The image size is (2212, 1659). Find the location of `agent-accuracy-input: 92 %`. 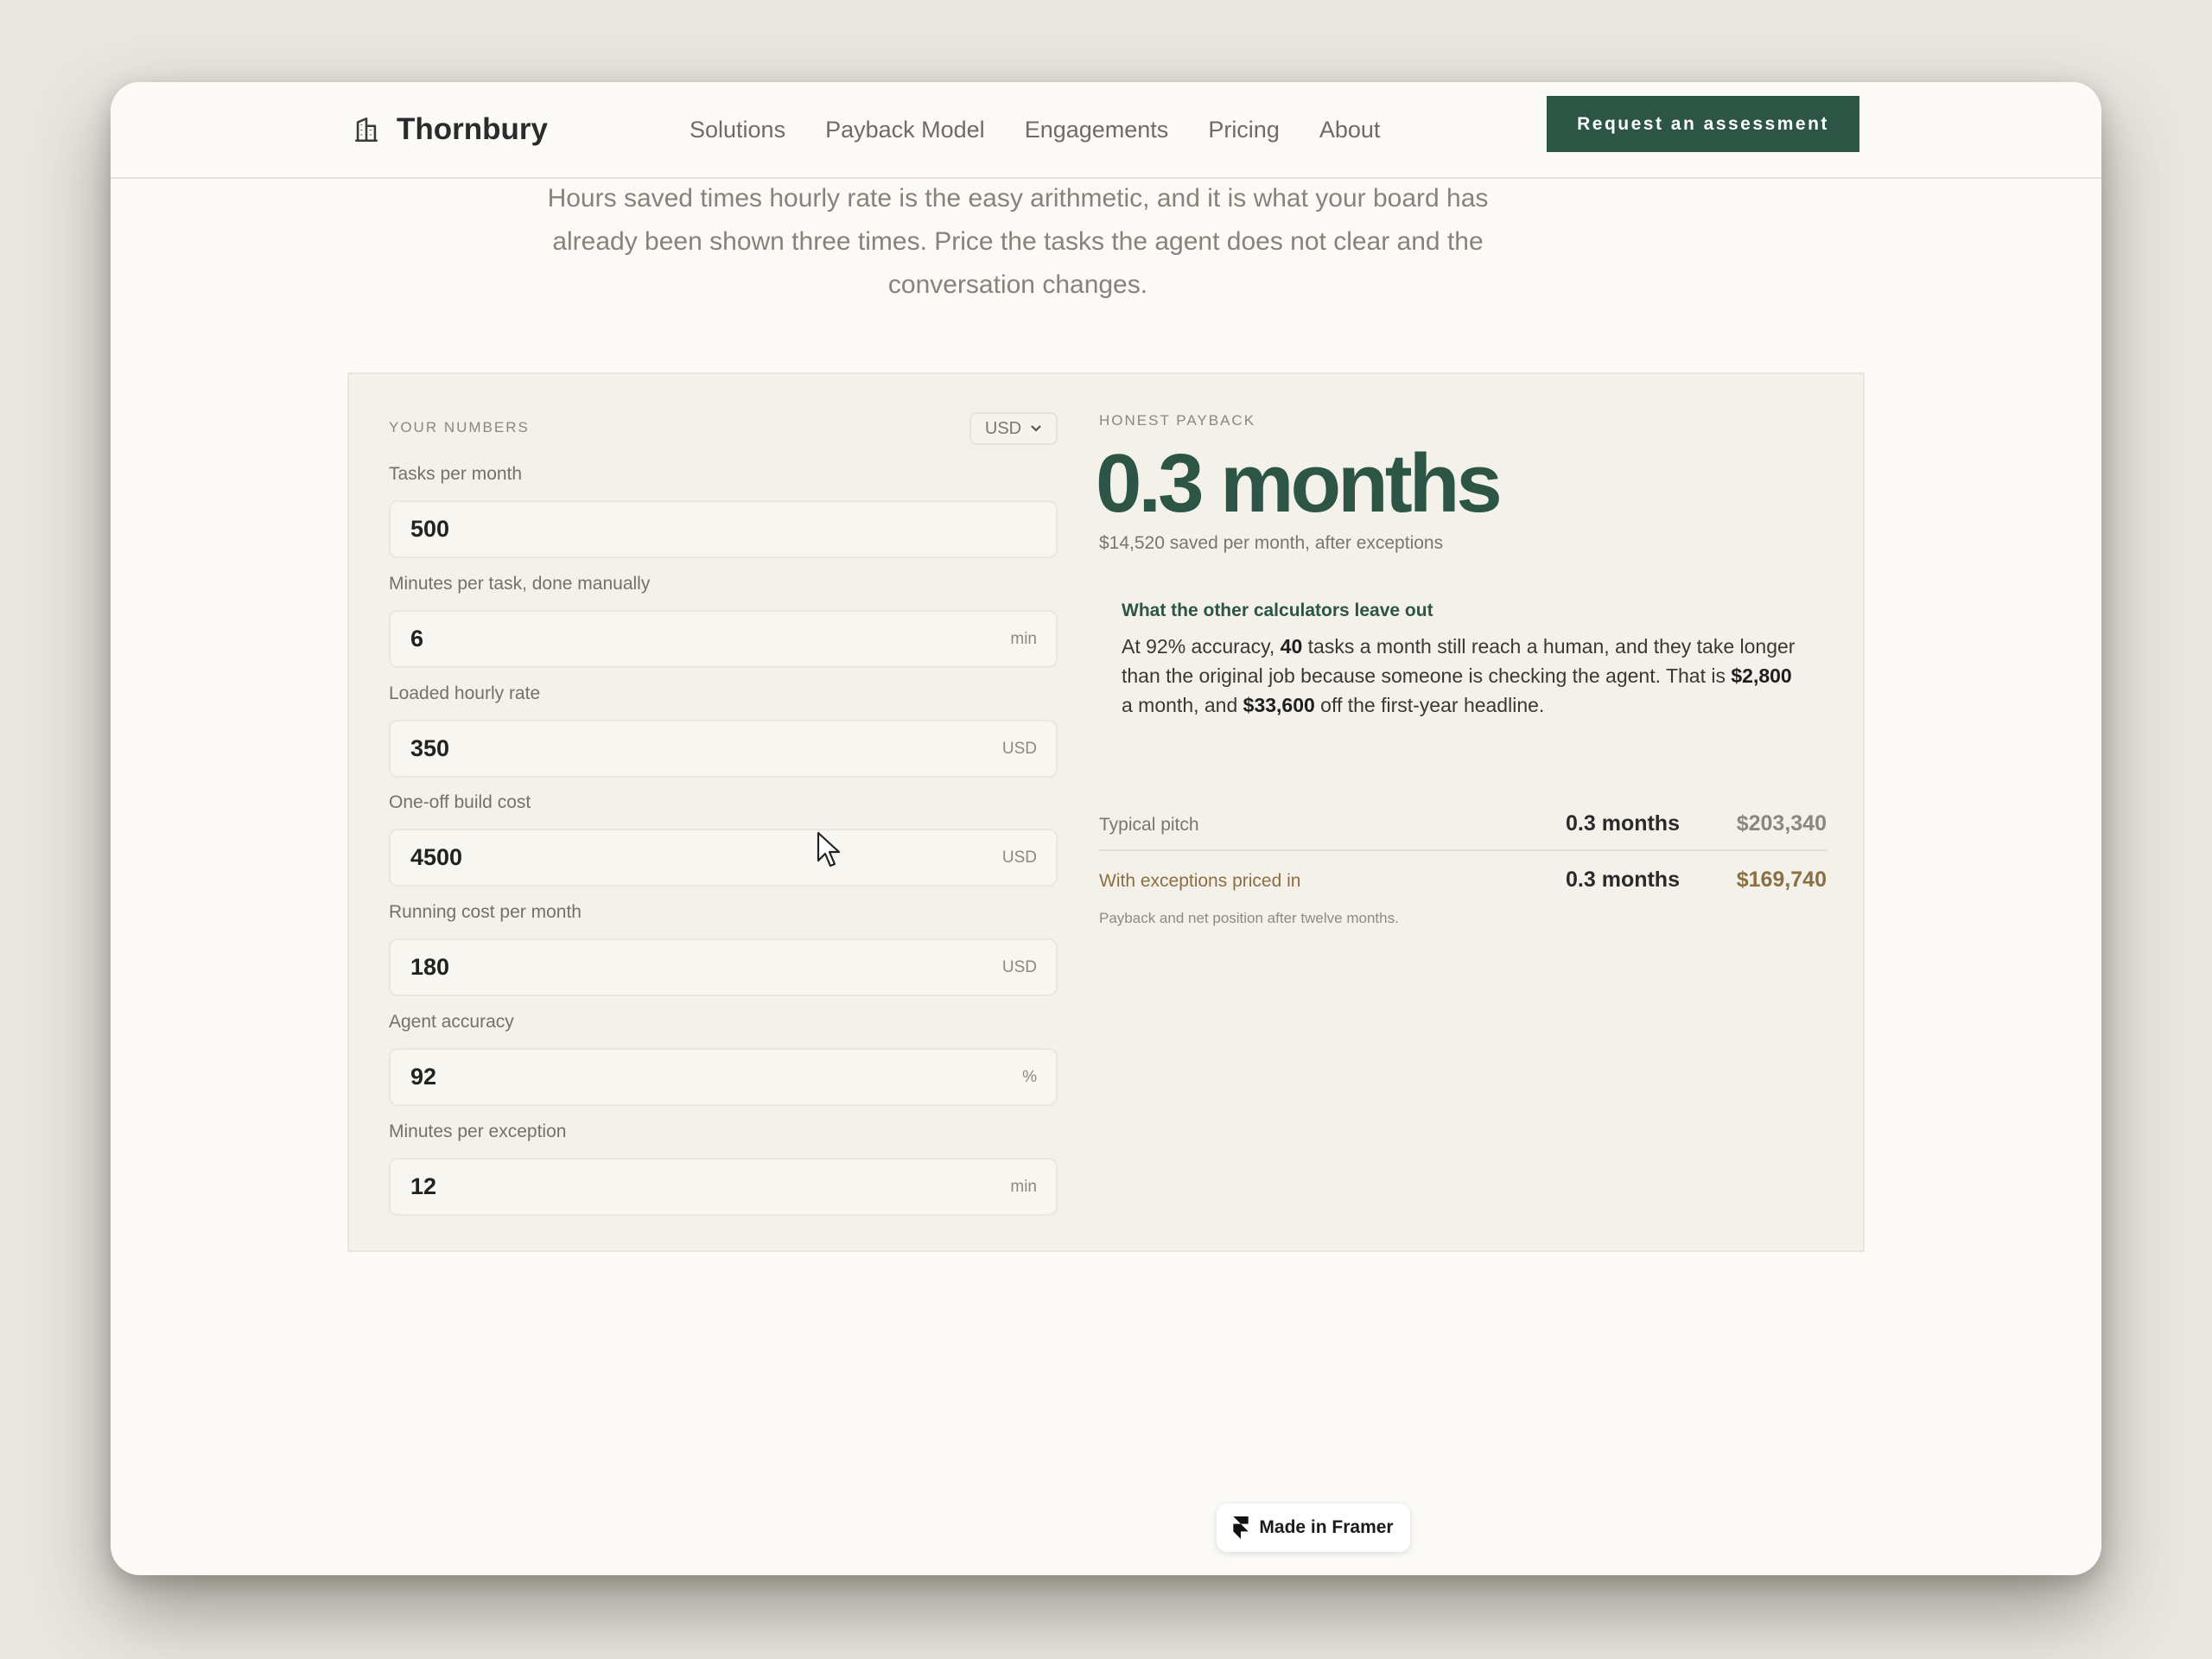

agent-accuracy-input: 92 % is located at coordinates (723, 1077).